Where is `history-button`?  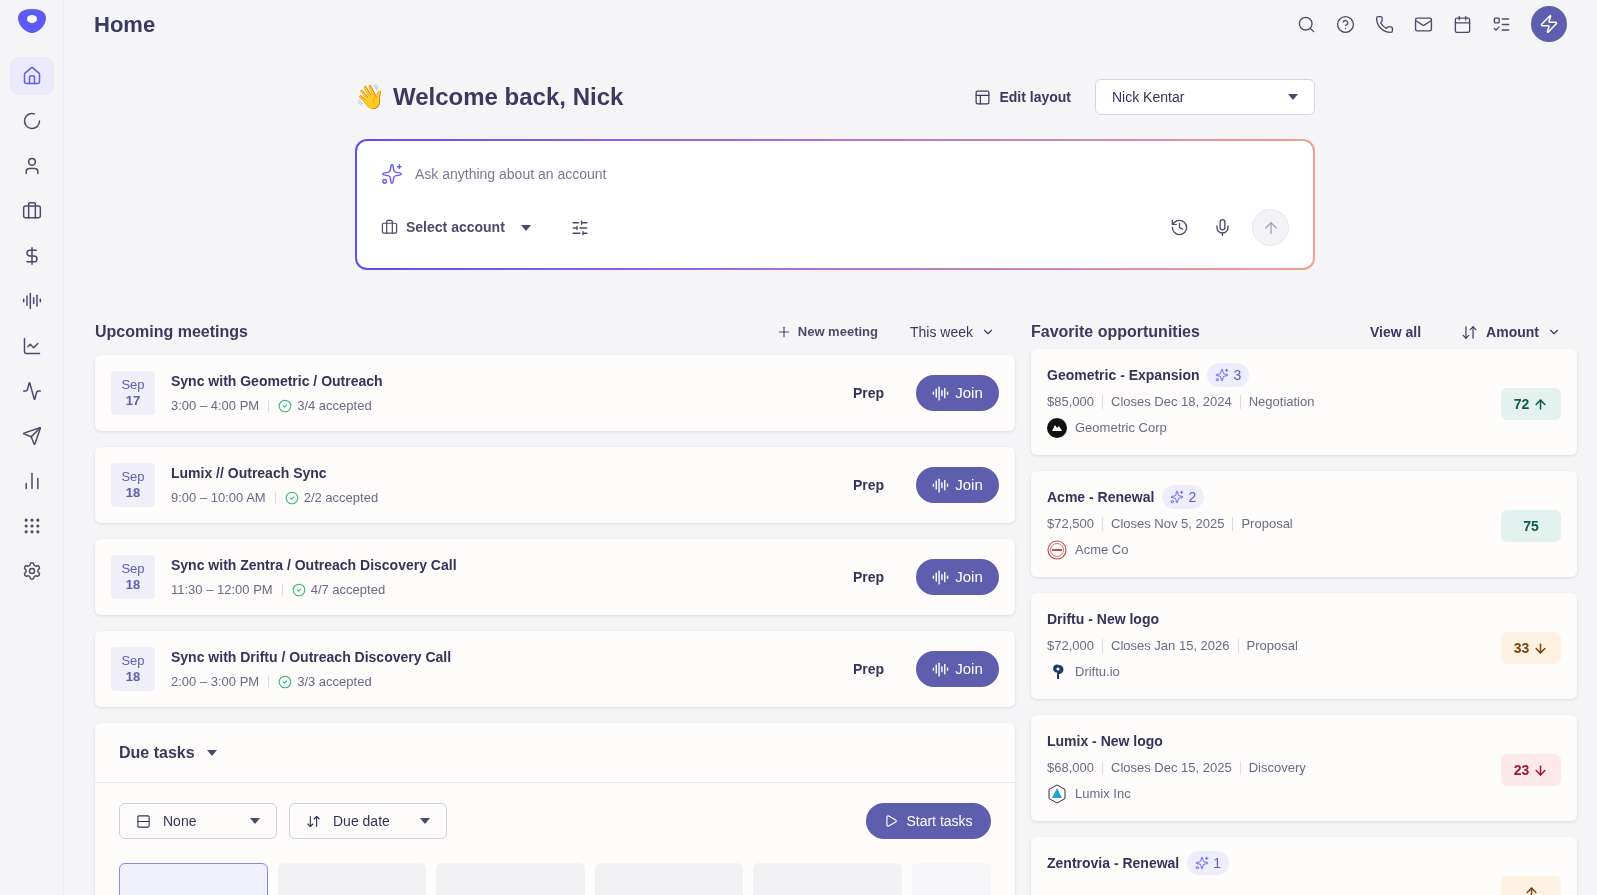
history-button is located at coordinates (1179, 227).